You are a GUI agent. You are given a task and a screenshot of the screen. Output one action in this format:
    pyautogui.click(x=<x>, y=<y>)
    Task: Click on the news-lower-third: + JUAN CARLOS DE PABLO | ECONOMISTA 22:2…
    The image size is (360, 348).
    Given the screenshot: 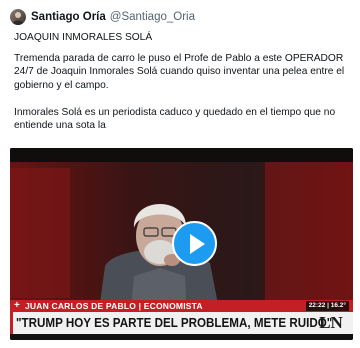 What is the action you would take?
    pyautogui.click(x=181, y=320)
    